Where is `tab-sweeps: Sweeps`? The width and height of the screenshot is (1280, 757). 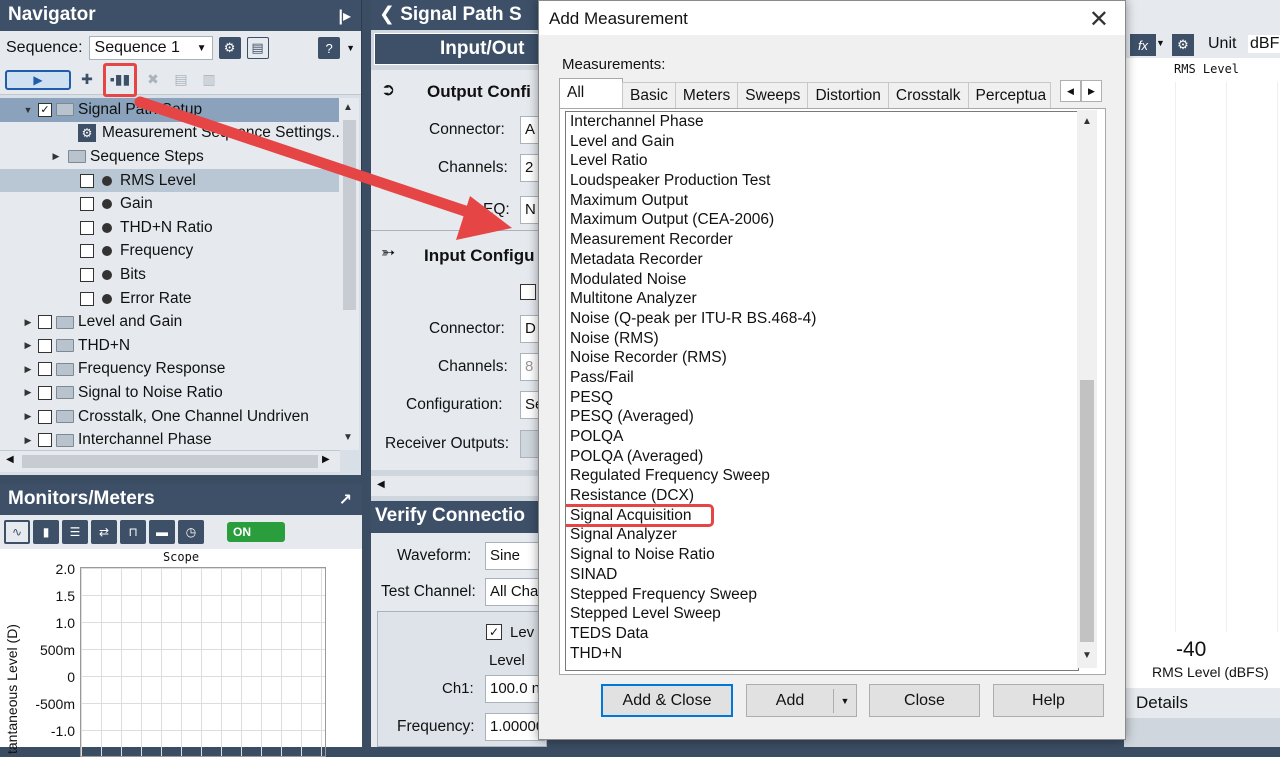
tab-sweeps: Sweeps is located at coordinates (773, 95).